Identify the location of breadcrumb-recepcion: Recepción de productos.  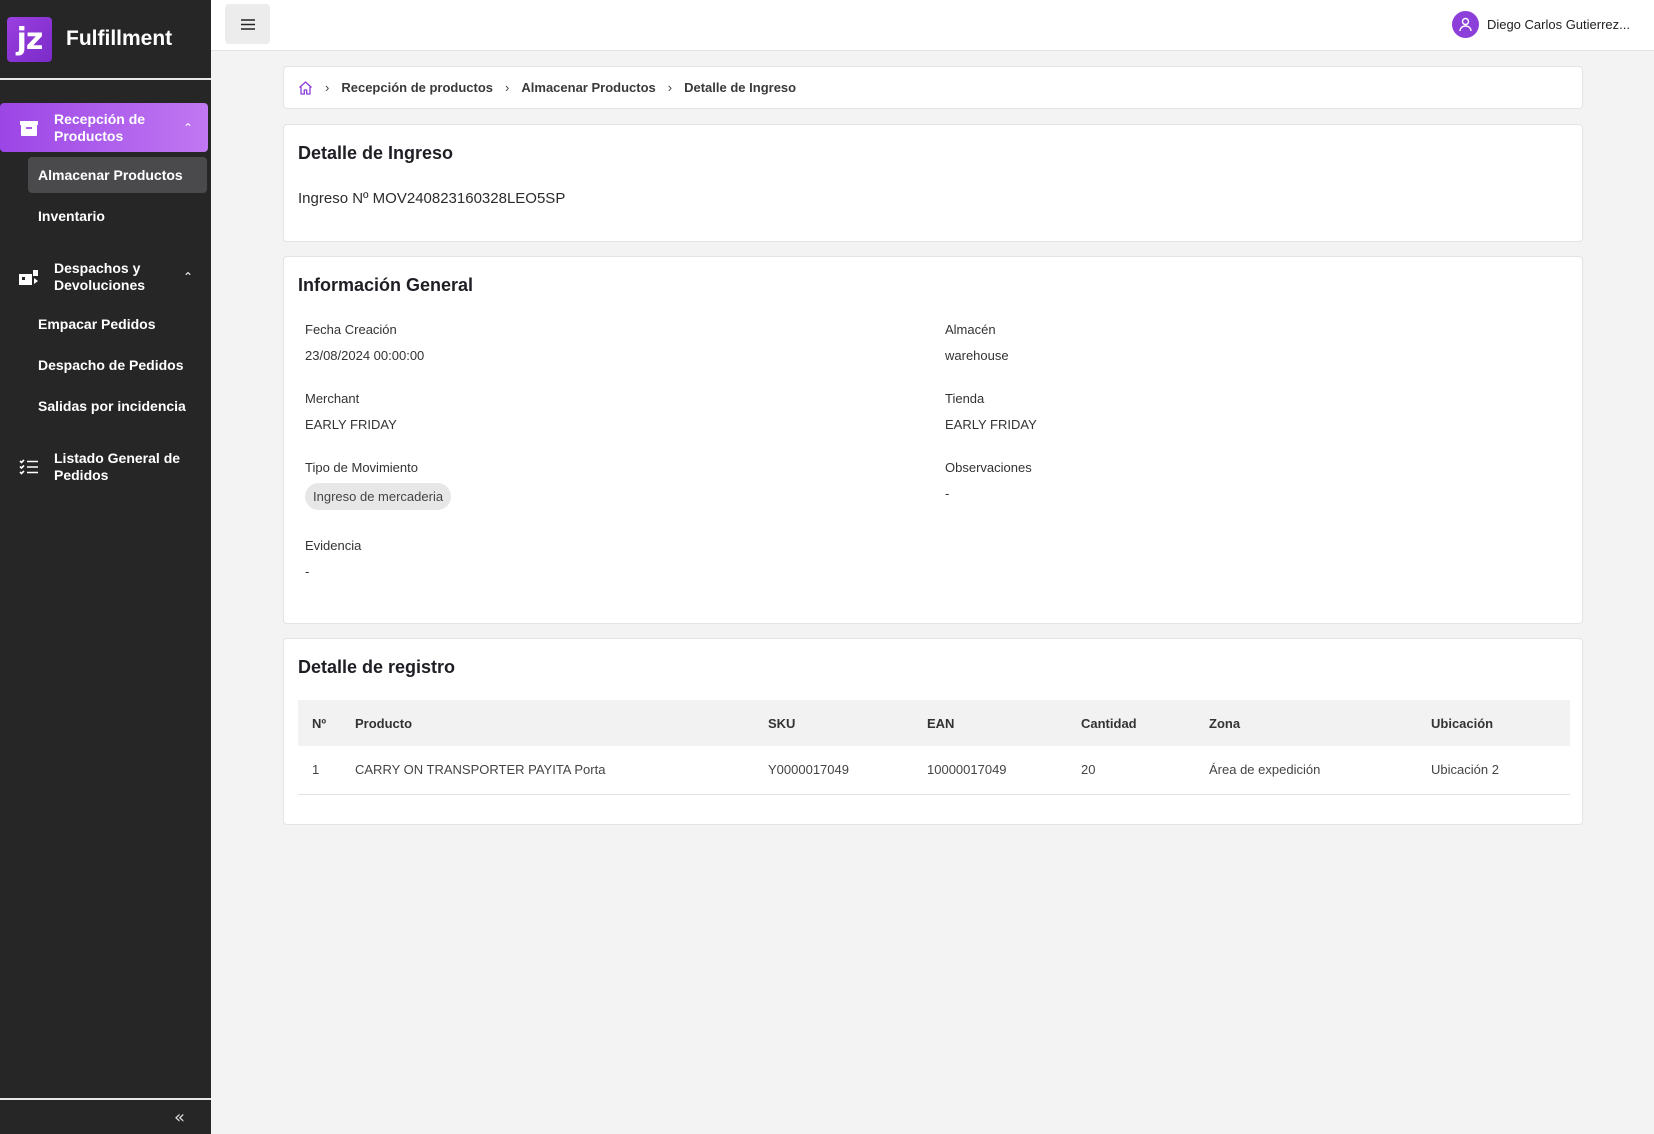
(417, 87).